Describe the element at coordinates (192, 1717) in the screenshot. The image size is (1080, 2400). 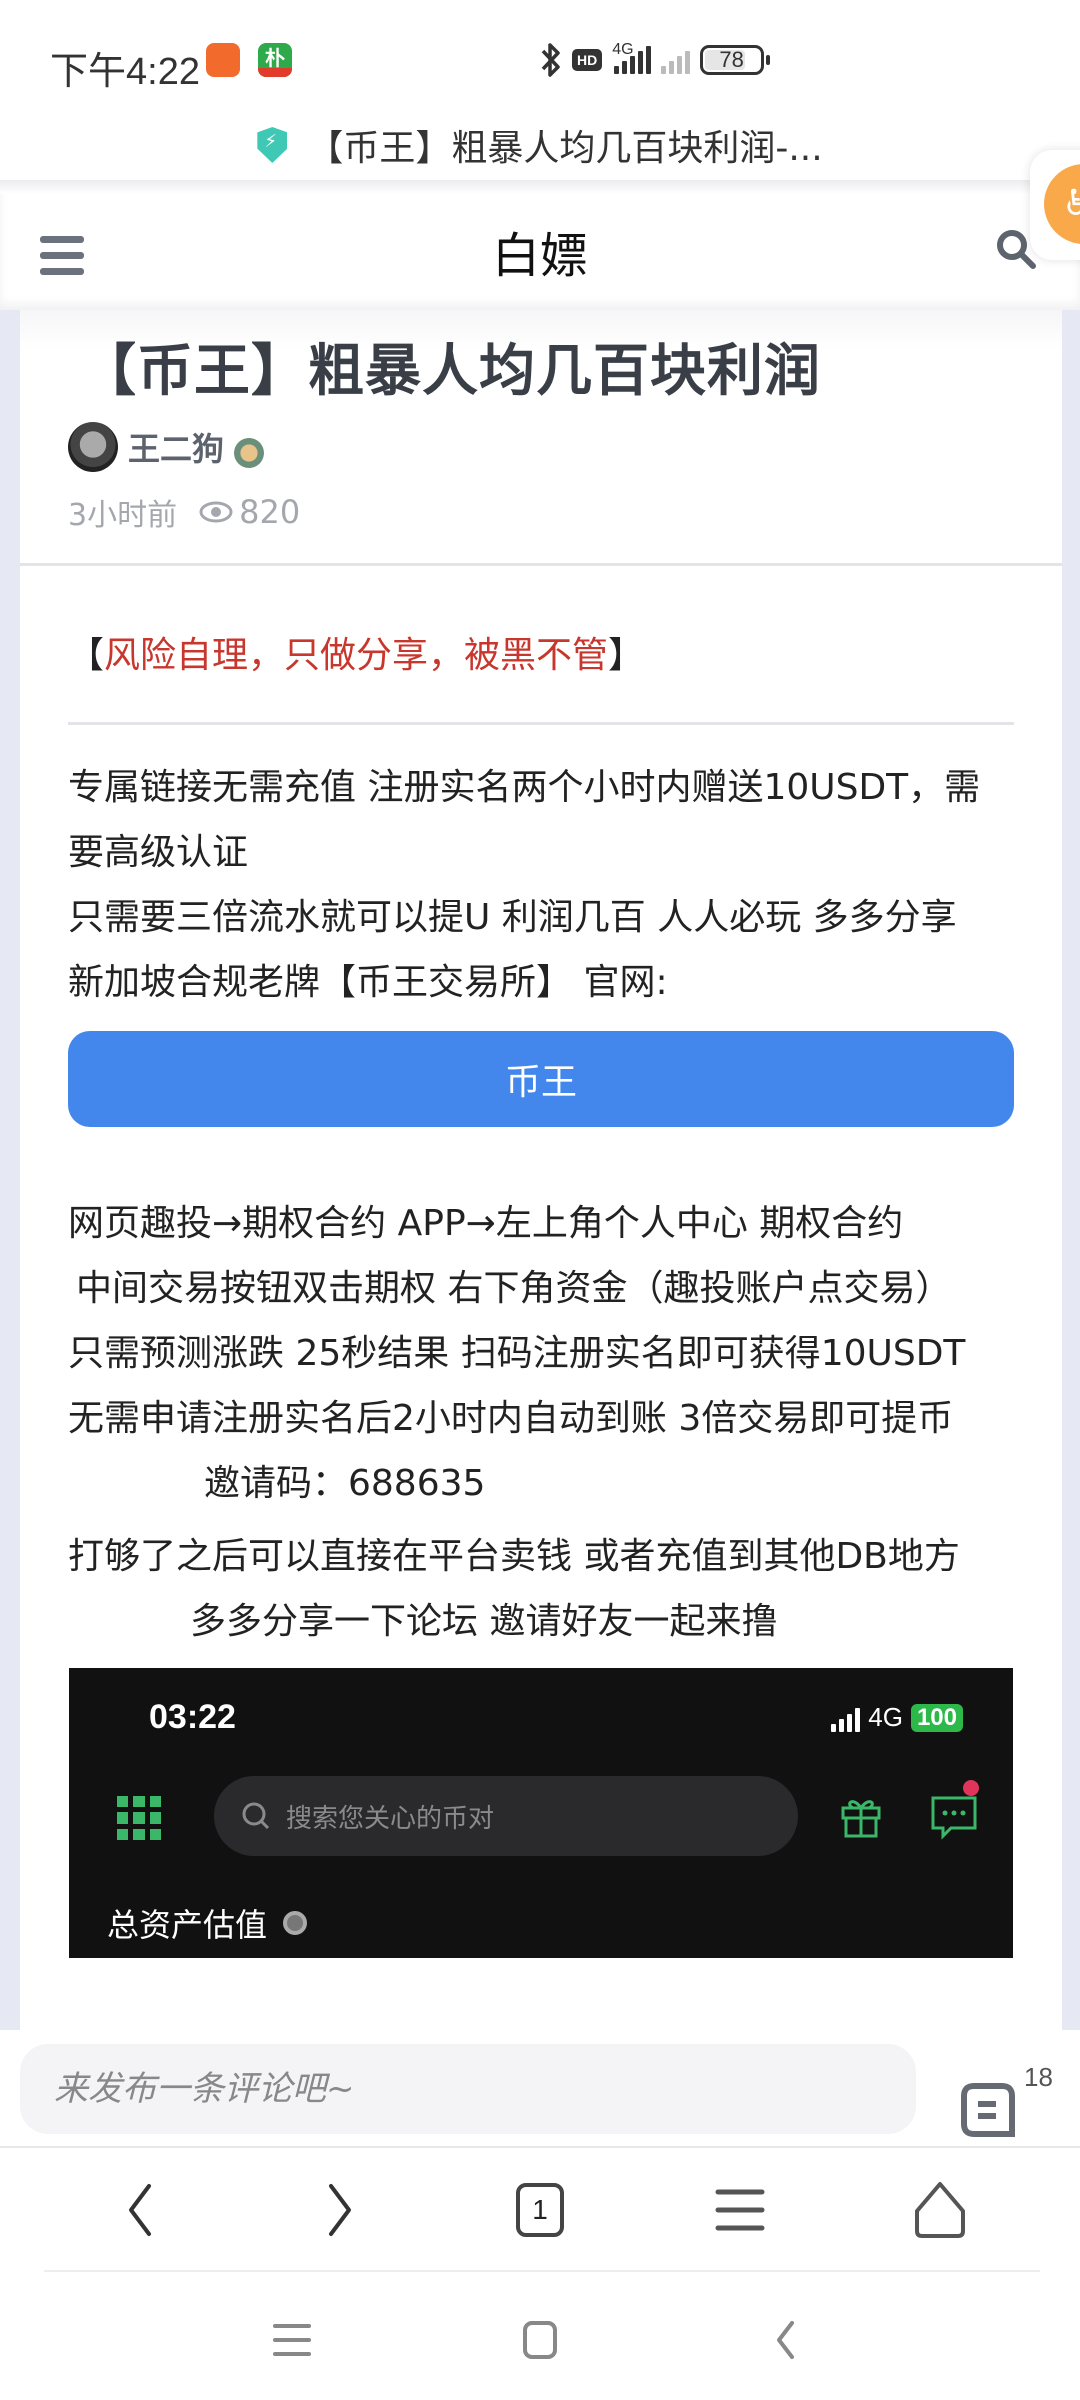
I see `screenshot-time: 03:22` at that location.